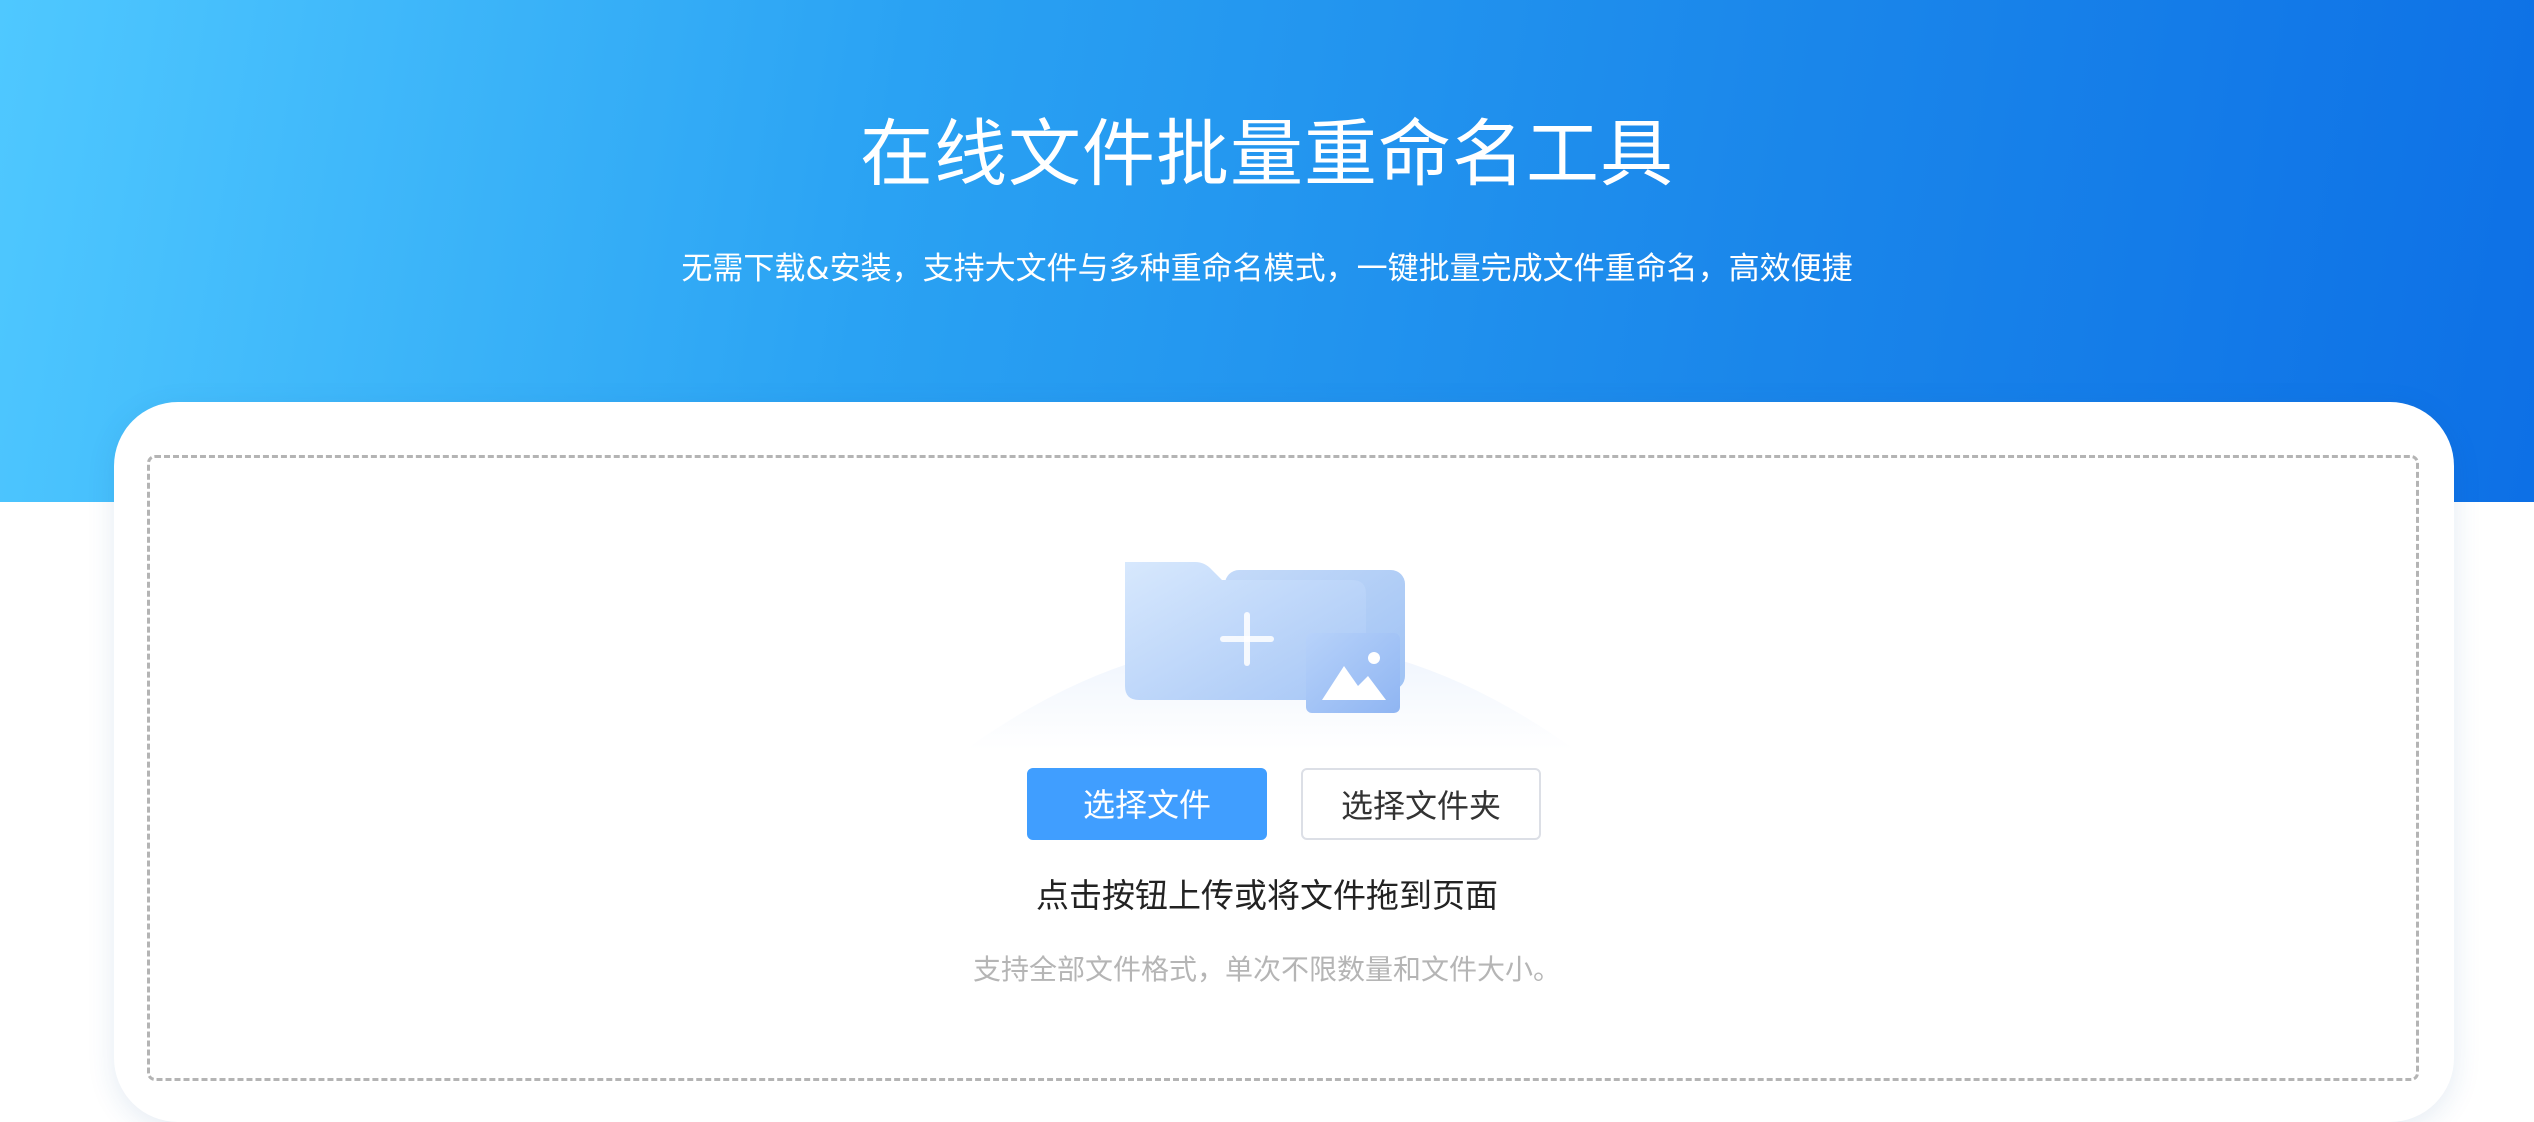  I want to click on upload-sub-hint: 支持全部文件格式，单次不限数量和文件大小。, so click(1266, 969).